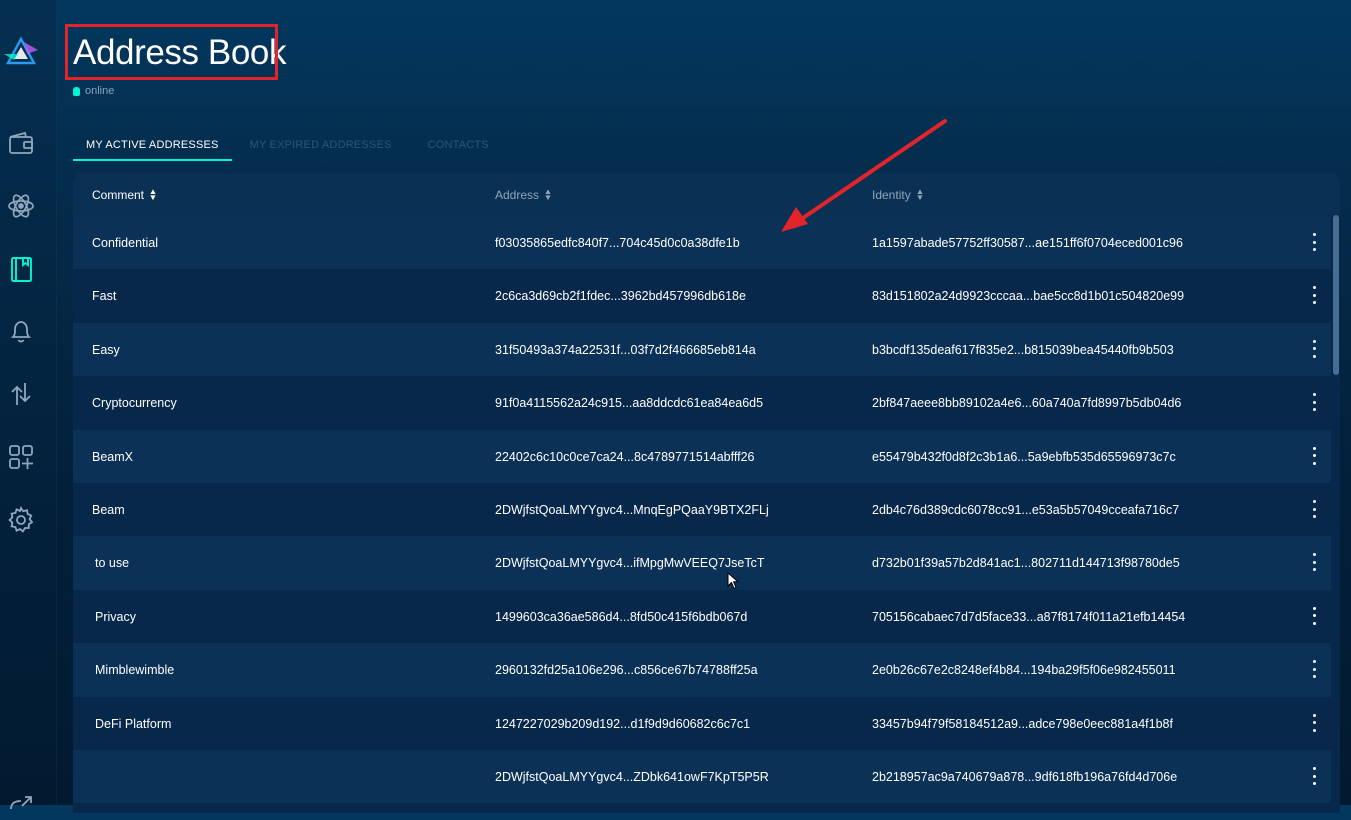 The width and height of the screenshot is (1351, 820). What do you see at coordinates (112, 563) in the screenshot?
I see `cell-comment: to use` at bounding box center [112, 563].